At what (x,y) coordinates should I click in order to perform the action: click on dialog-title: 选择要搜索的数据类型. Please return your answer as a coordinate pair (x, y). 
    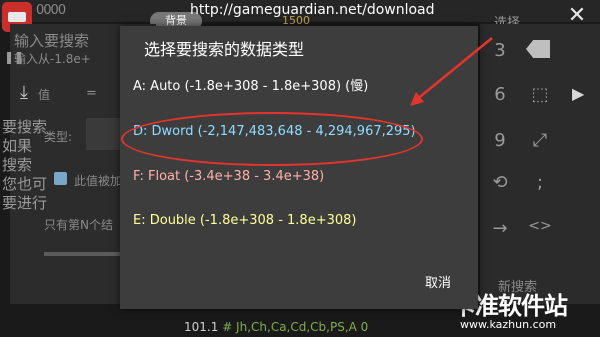
    Looking at the image, I should click on (224, 49).